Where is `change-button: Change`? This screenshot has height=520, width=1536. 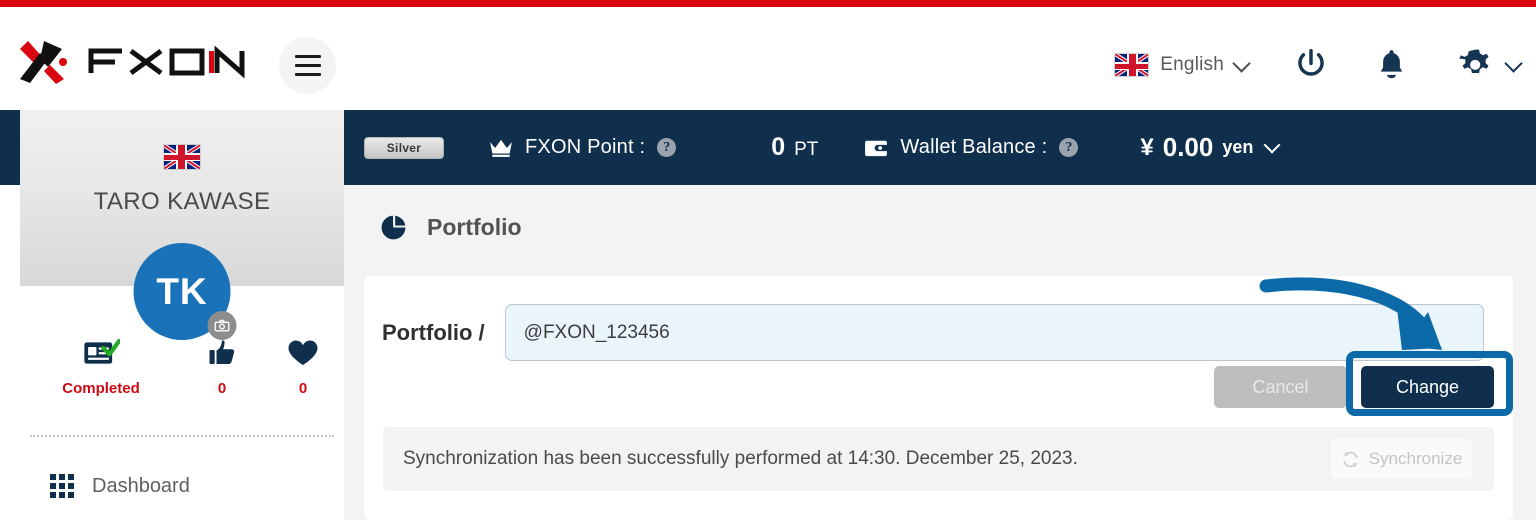
change-button: Change is located at coordinates (1427, 387).